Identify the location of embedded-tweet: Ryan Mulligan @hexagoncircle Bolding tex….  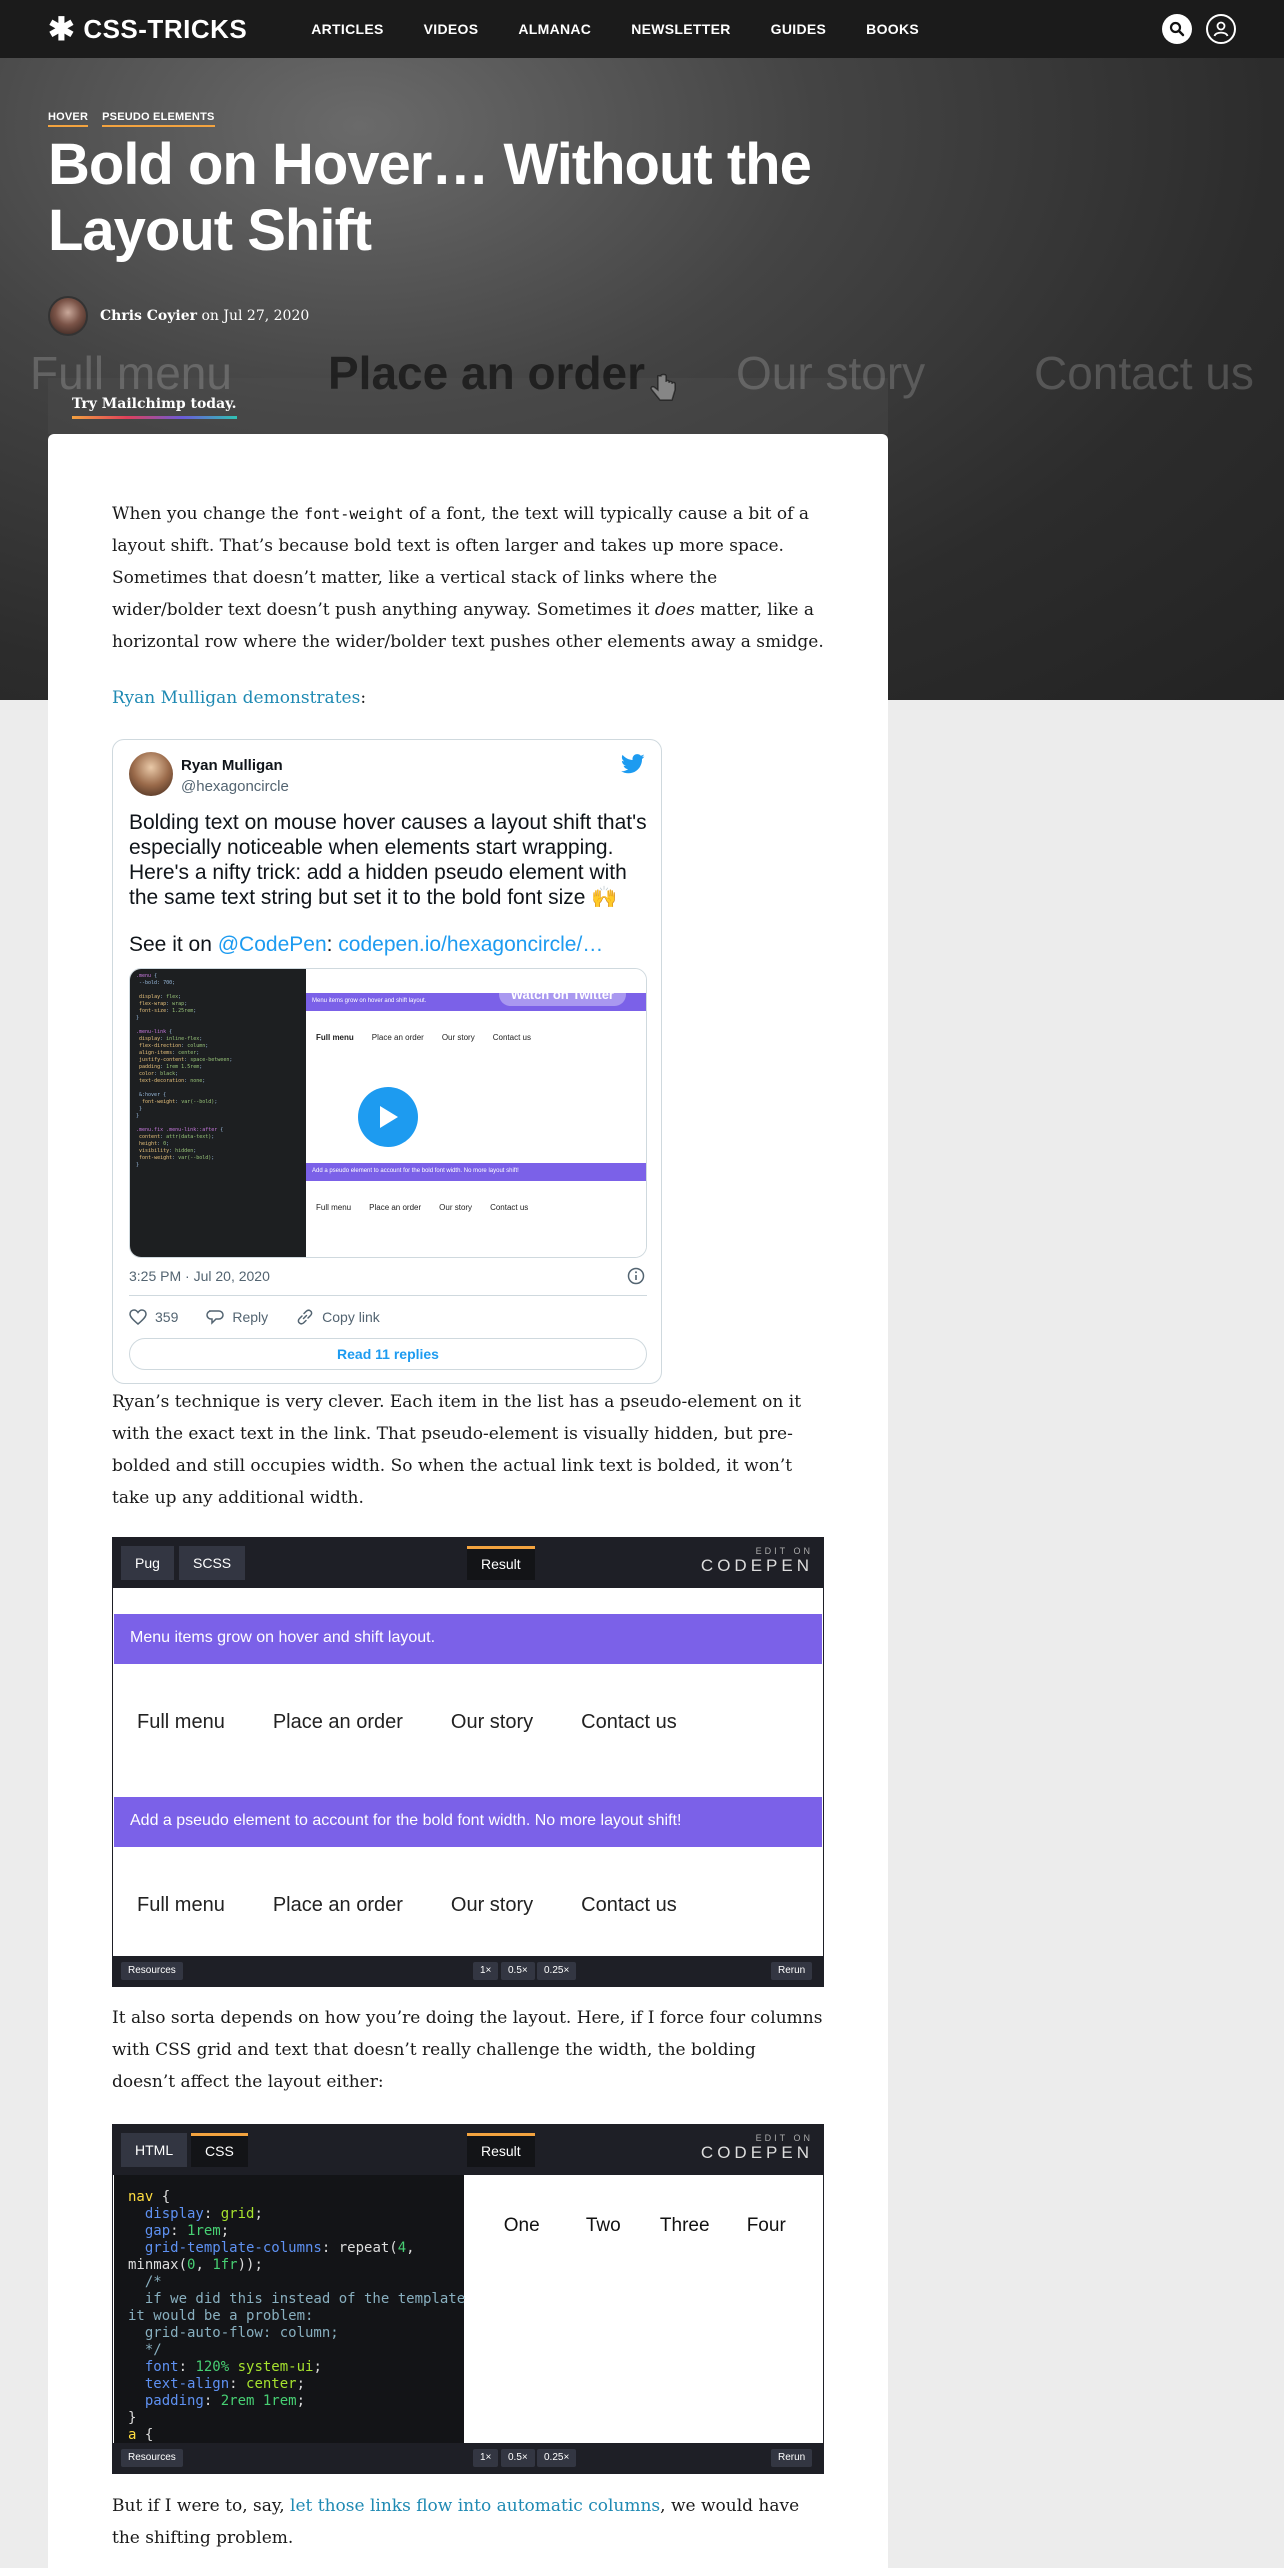
(387, 1061).